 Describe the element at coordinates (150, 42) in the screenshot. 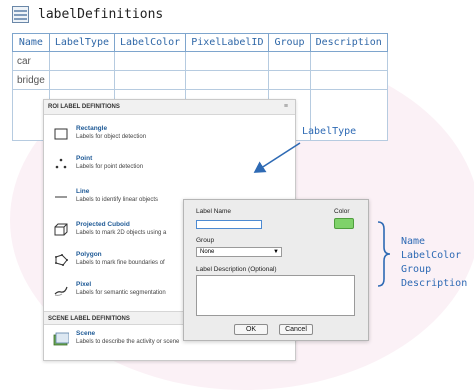

I see `column-header: LabelColor` at that location.